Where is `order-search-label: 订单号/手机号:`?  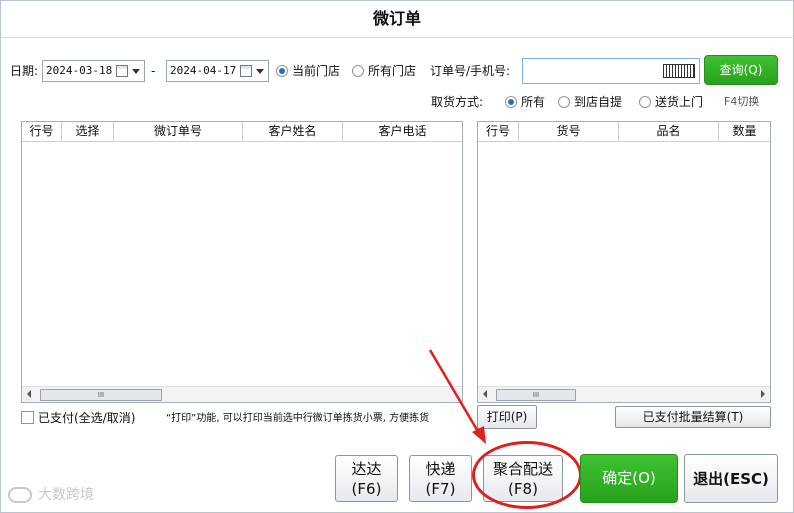
order-search-label: 订单号/手机号: is located at coordinates (470, 71).